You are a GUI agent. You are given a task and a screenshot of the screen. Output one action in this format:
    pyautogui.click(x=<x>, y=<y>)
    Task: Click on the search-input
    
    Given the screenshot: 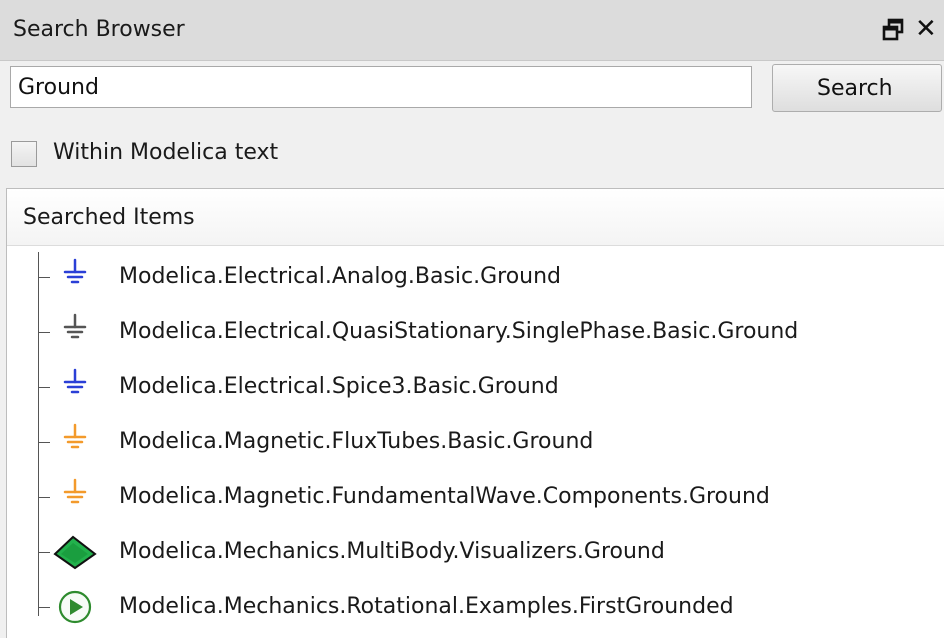 What is the action you would take?
    pyautogui.click(x=381, y=87)
    